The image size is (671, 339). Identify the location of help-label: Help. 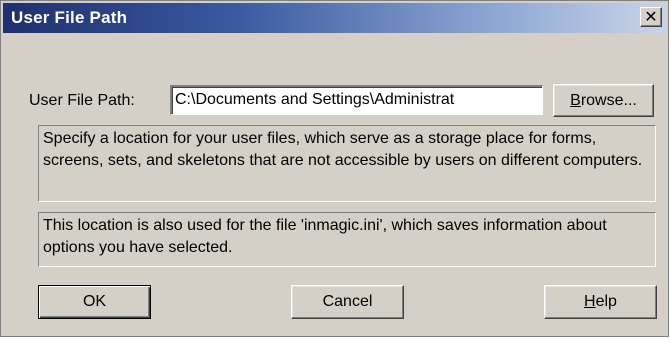
(600, 301).